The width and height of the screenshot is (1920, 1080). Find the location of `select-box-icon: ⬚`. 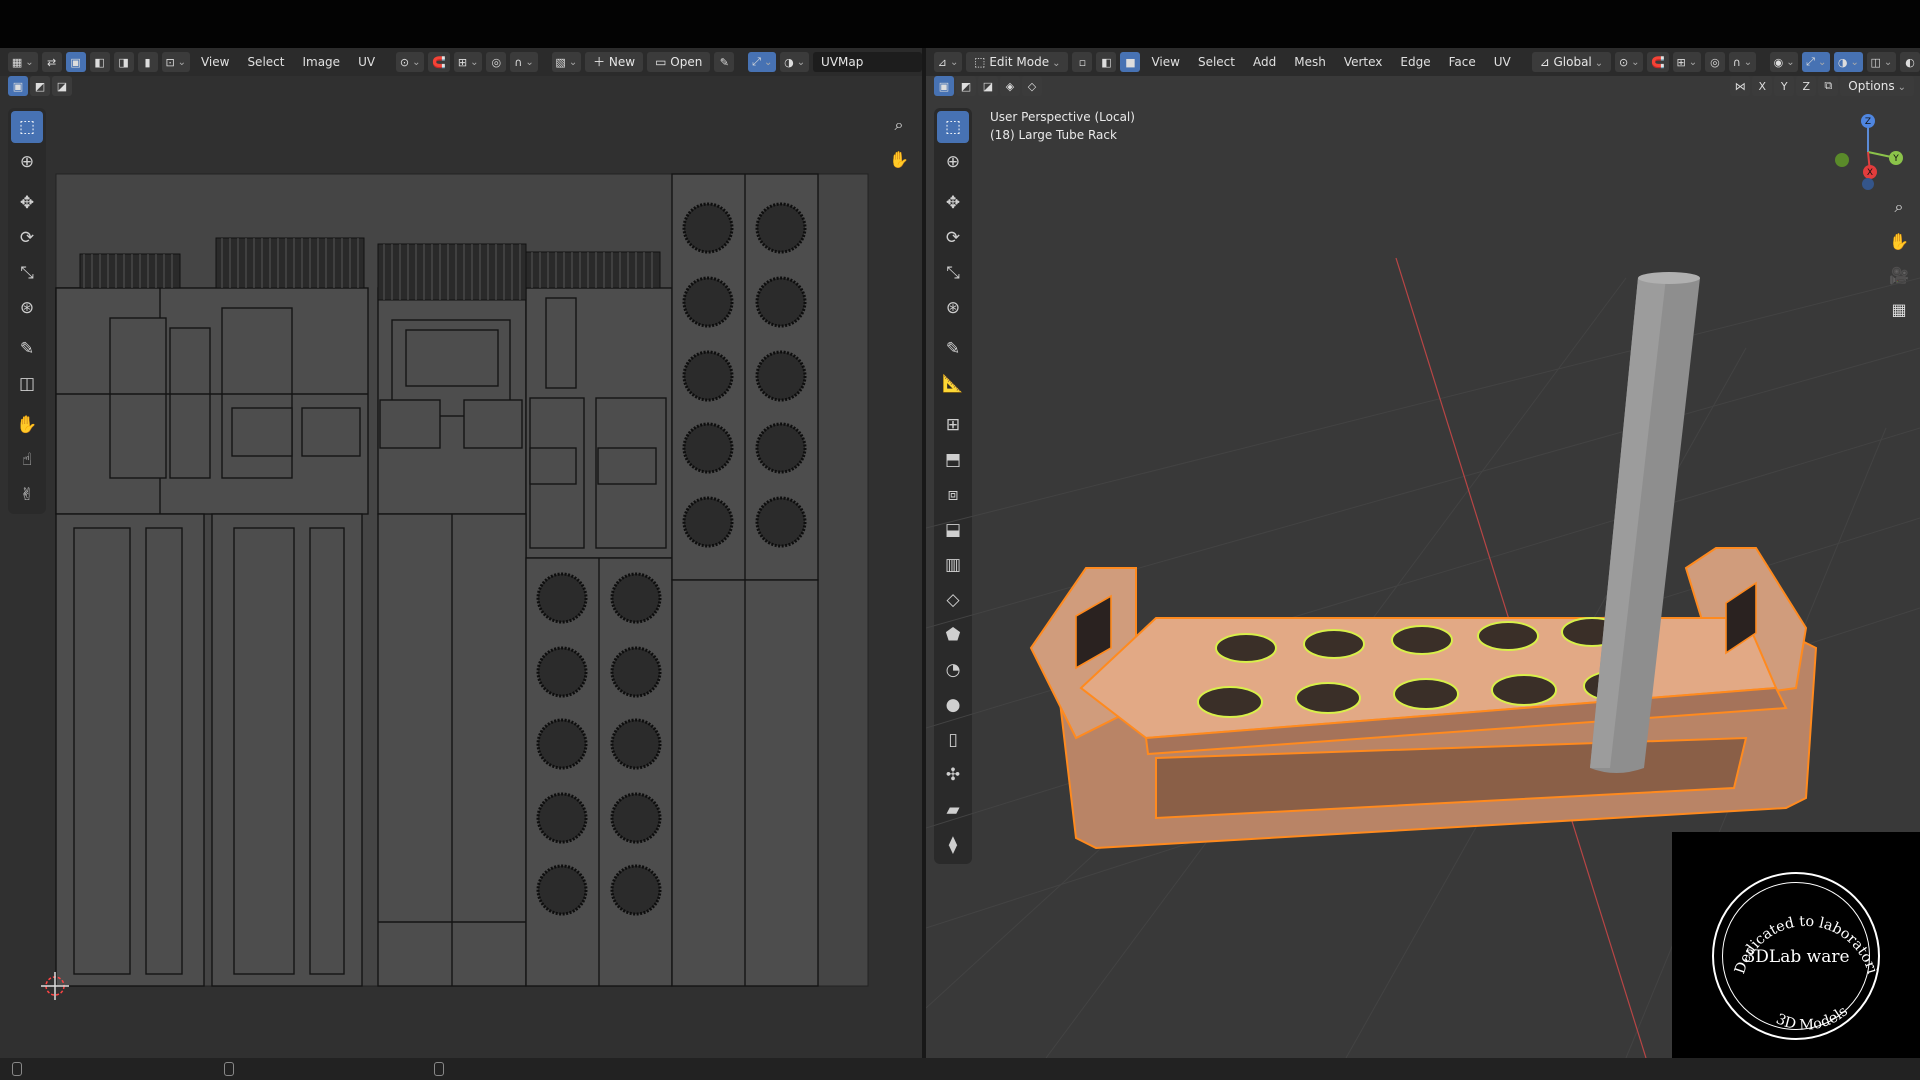

select-box-icon: ⬚ is located at coordinates (27, 127).